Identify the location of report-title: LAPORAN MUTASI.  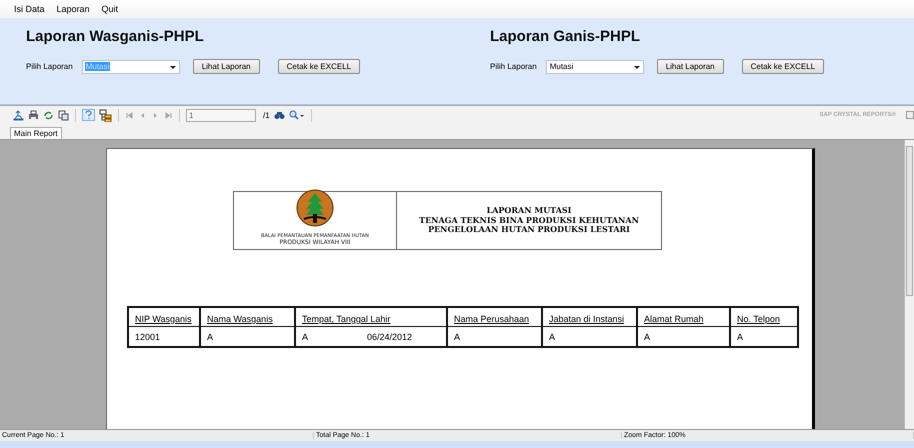
(529, 211).